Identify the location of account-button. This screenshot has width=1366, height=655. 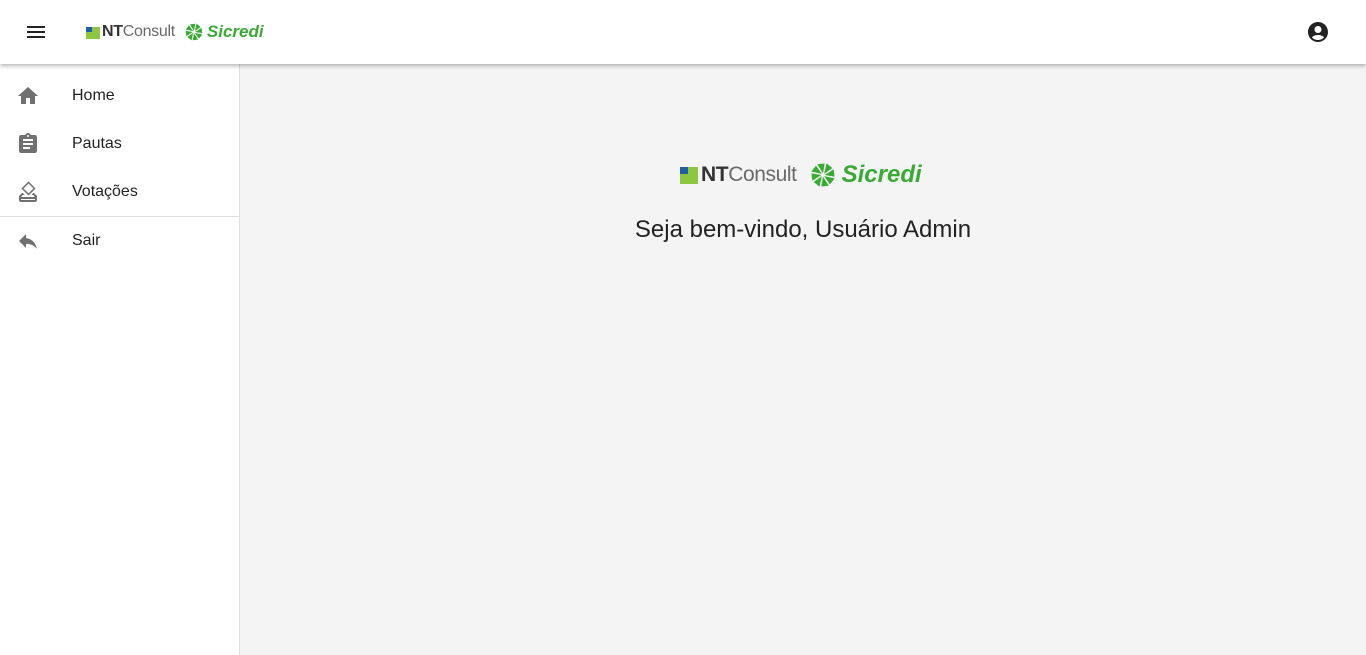
(1318, 32).